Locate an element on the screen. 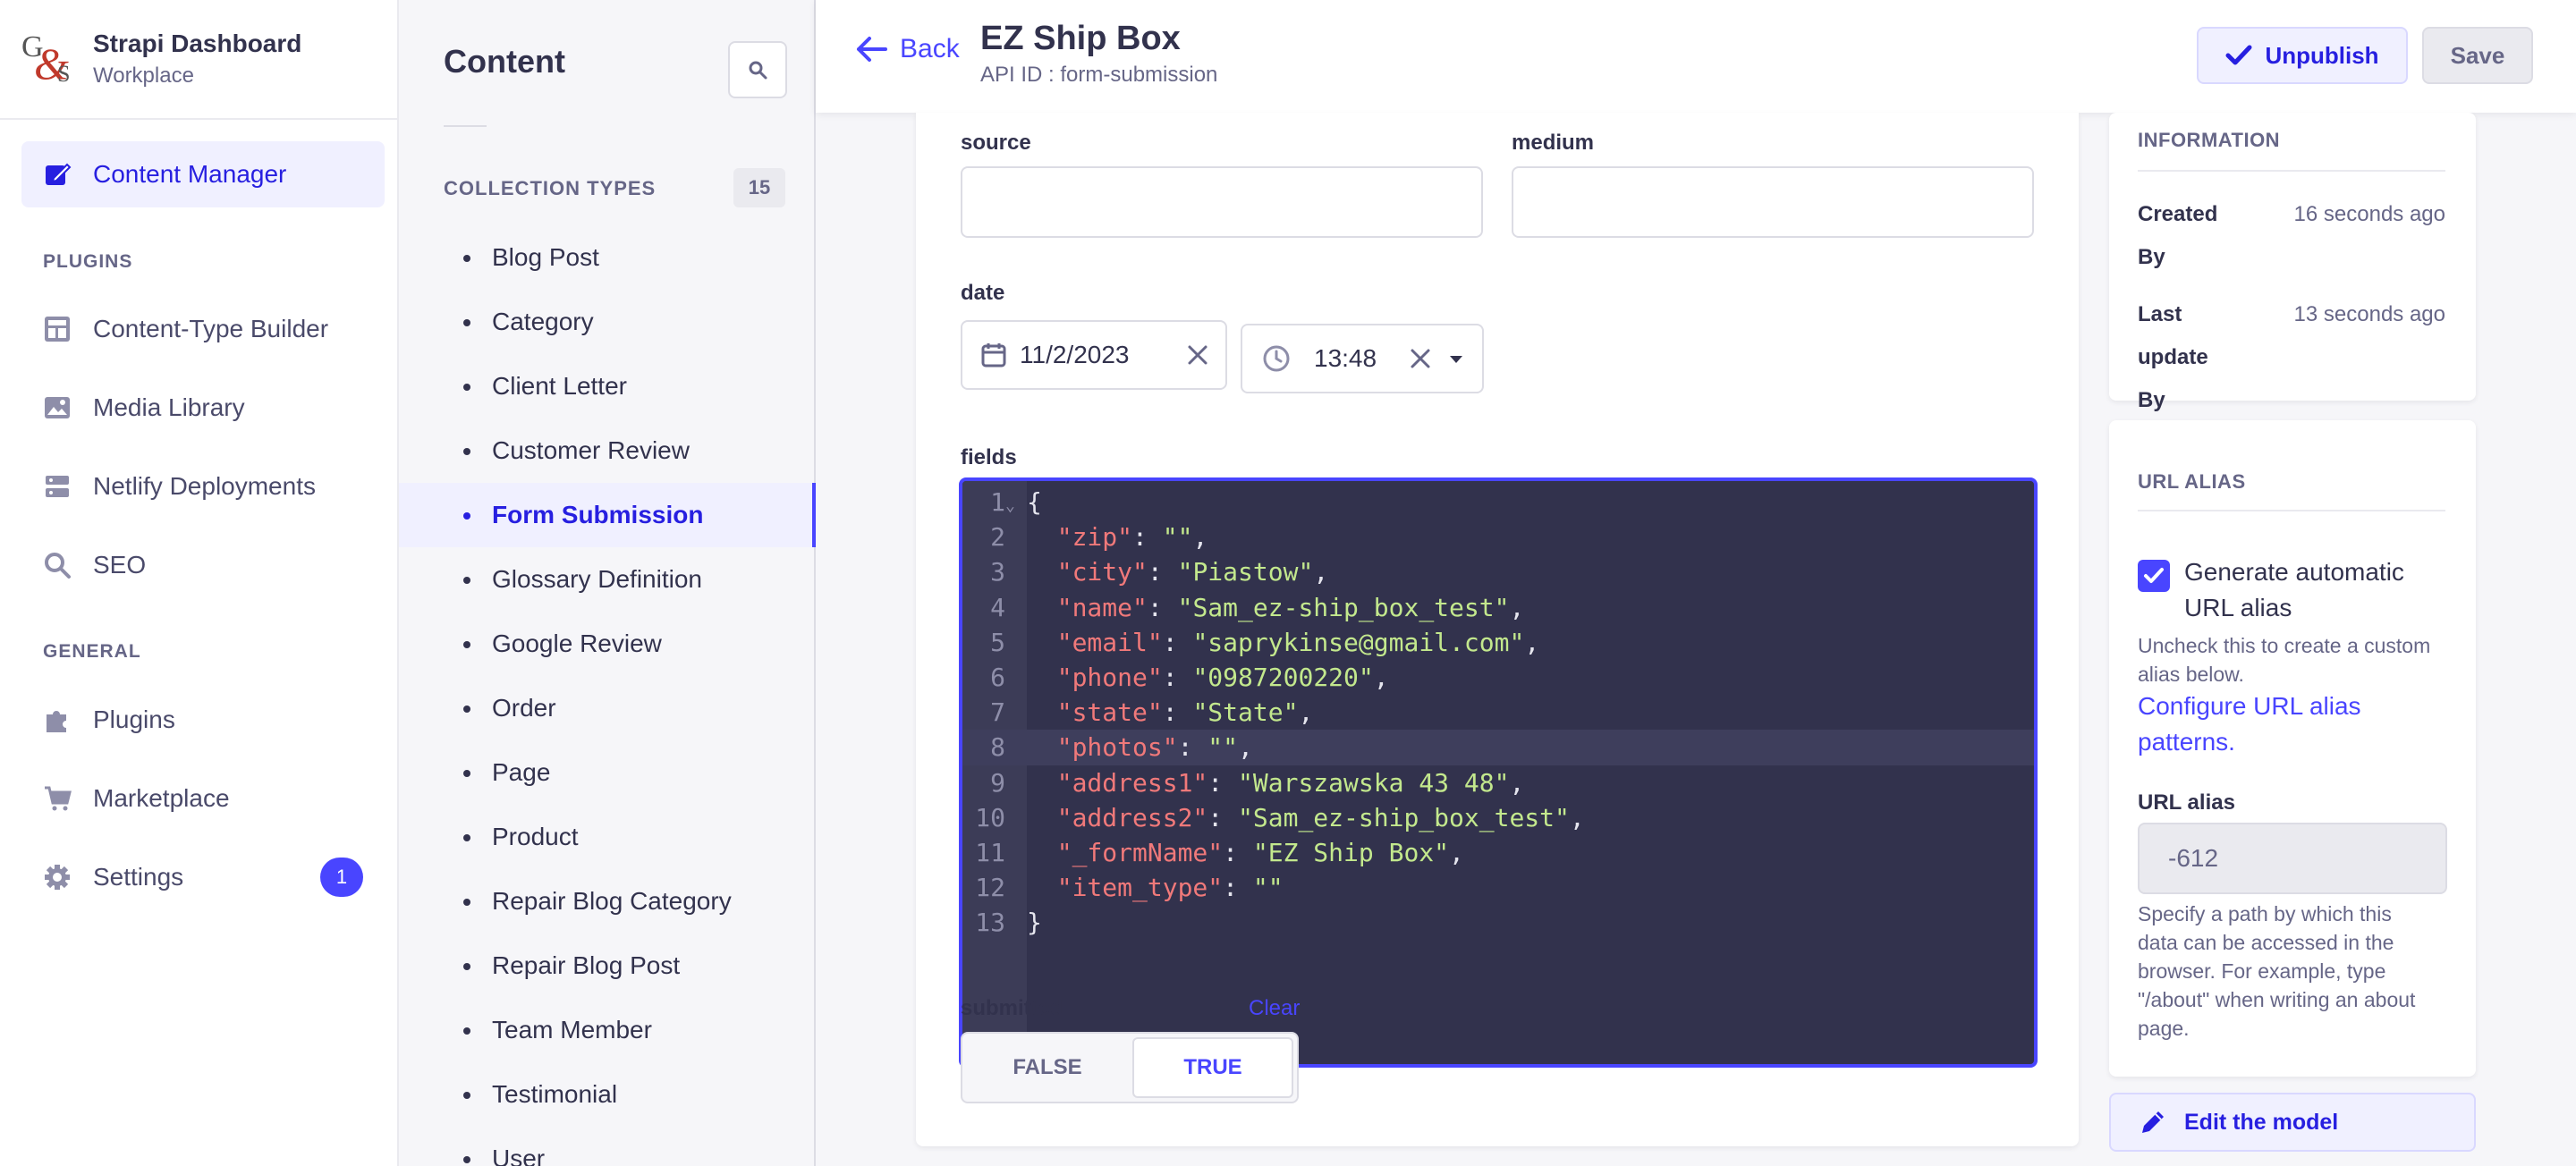 This screenshot has height=1166, width=2576. brand-logo: G & S is located at coordinates (46, 59).